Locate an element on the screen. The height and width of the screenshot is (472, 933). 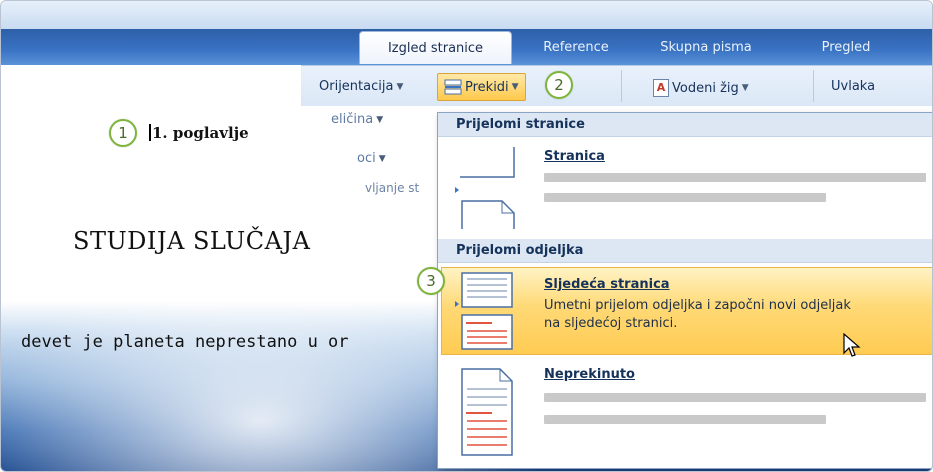
page-item-title: Stranica is located at coordinates (574, 156).